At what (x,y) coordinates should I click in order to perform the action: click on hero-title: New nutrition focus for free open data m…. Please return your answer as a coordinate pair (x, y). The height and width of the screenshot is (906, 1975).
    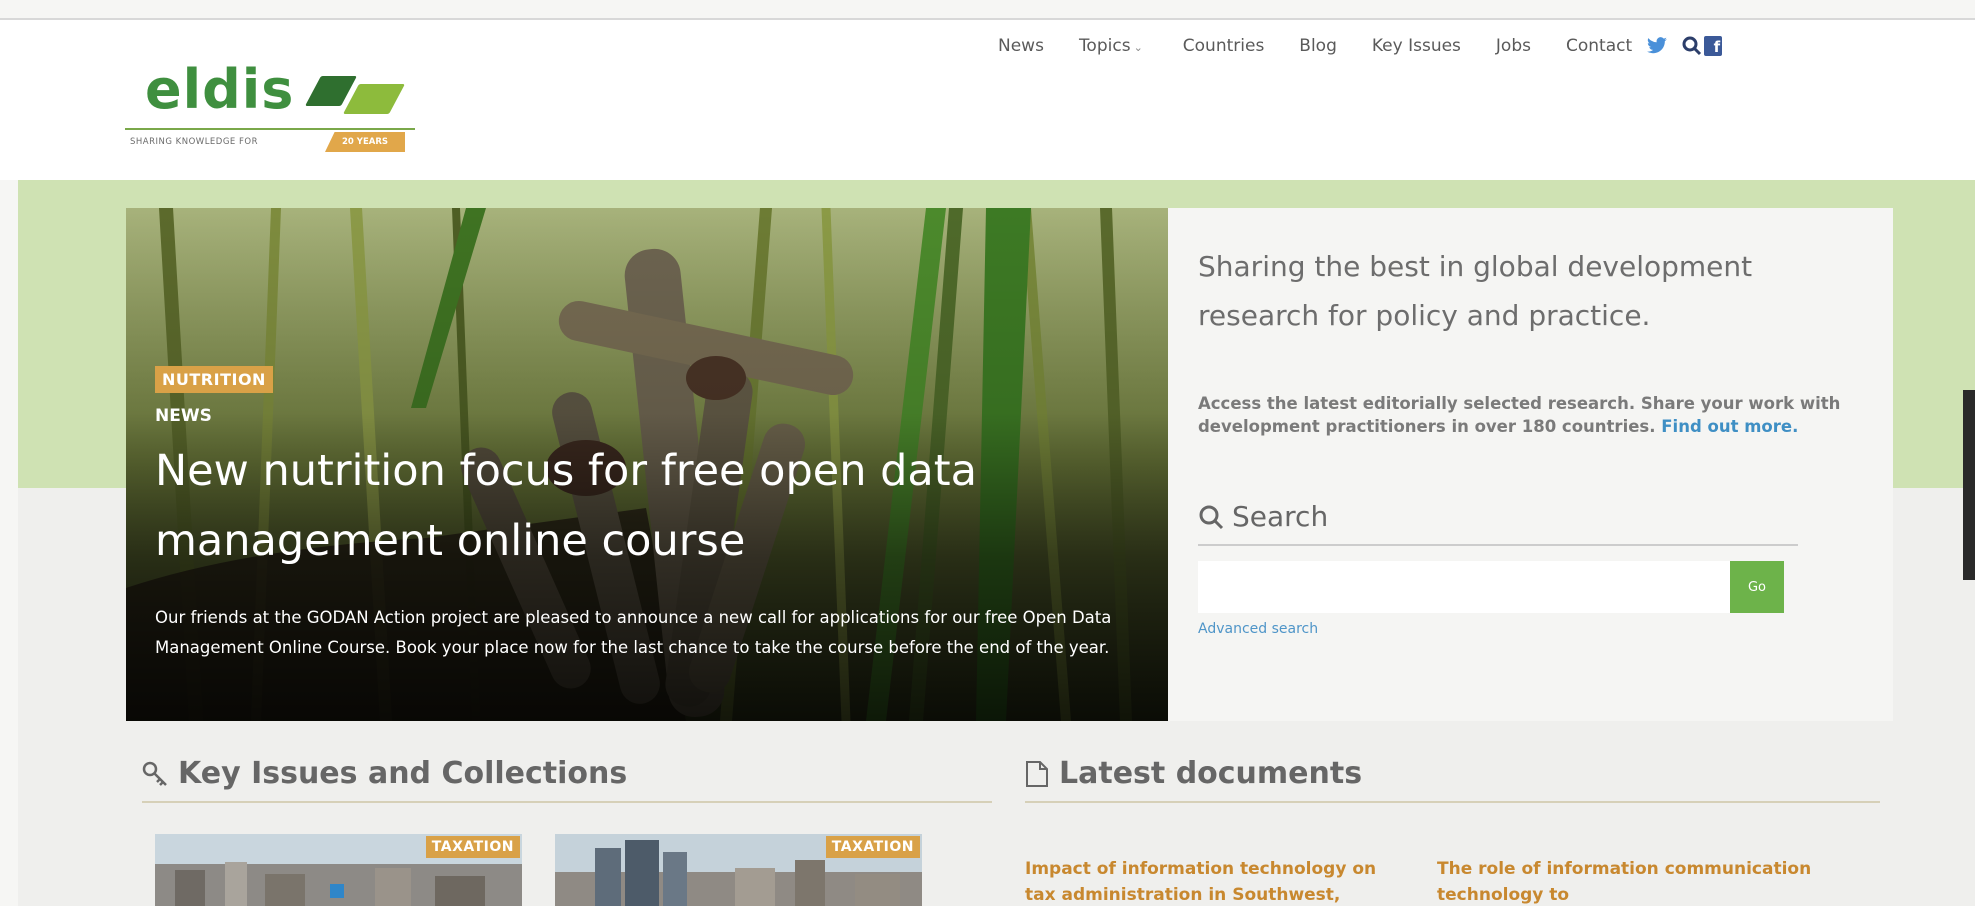
    Looking at the image, I should click on (605, 506).